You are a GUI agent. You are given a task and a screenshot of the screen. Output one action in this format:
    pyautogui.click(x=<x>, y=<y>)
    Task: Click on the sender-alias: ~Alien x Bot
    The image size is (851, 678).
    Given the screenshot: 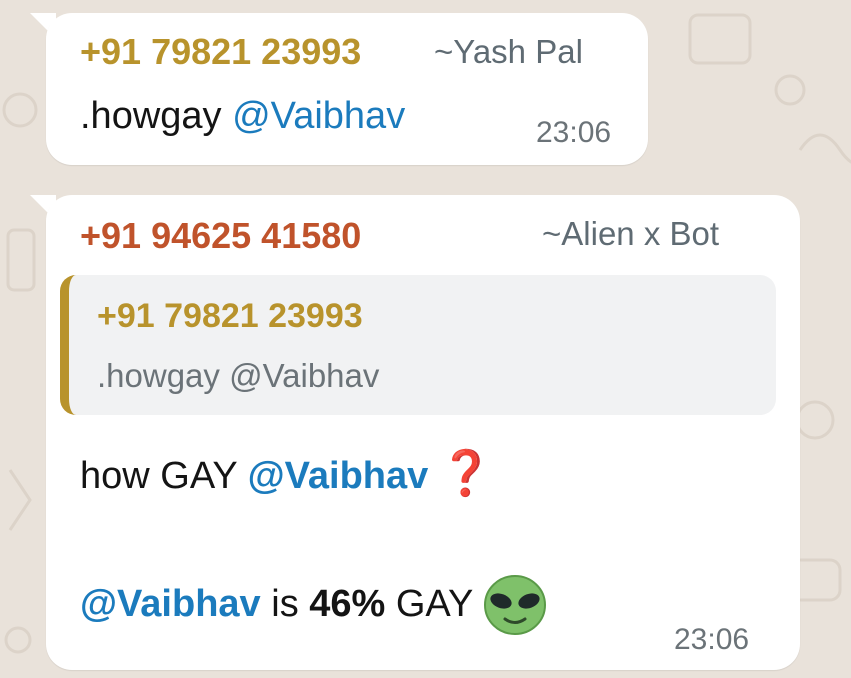 What is the action you would take?
    pyautogui.click(x=631, y=233)
    